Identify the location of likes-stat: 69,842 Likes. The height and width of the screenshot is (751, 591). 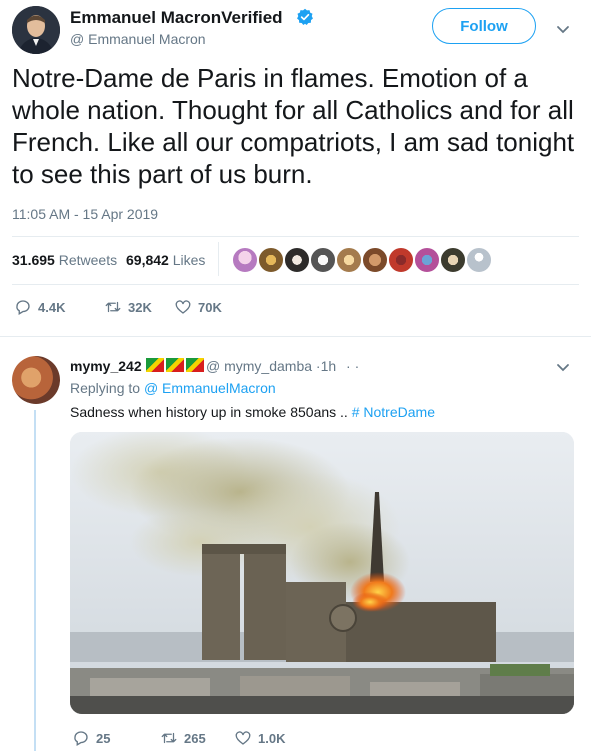
(165, 260).